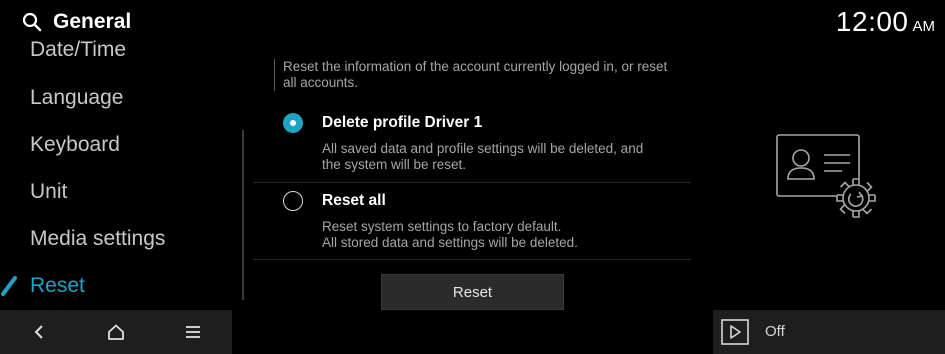 This screenshot has height=354, width=945. Describe the element at coordinates (872, 21) in the screenshot. I see `clock-time: 12:00` at that location.